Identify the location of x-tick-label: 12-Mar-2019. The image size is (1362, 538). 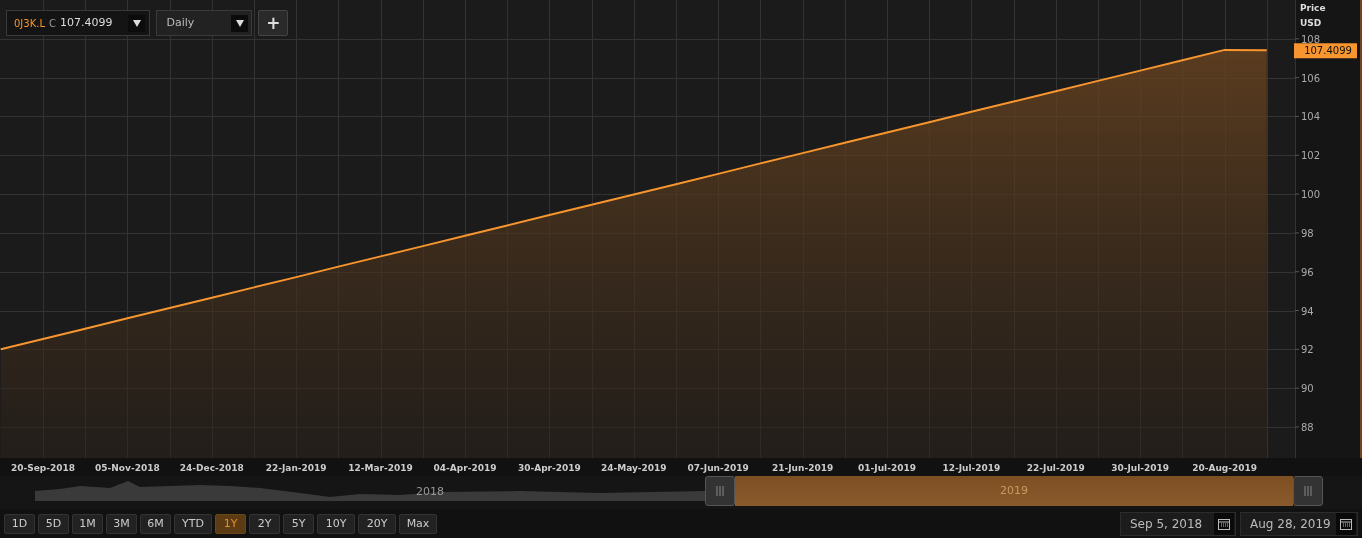
(380, 468).